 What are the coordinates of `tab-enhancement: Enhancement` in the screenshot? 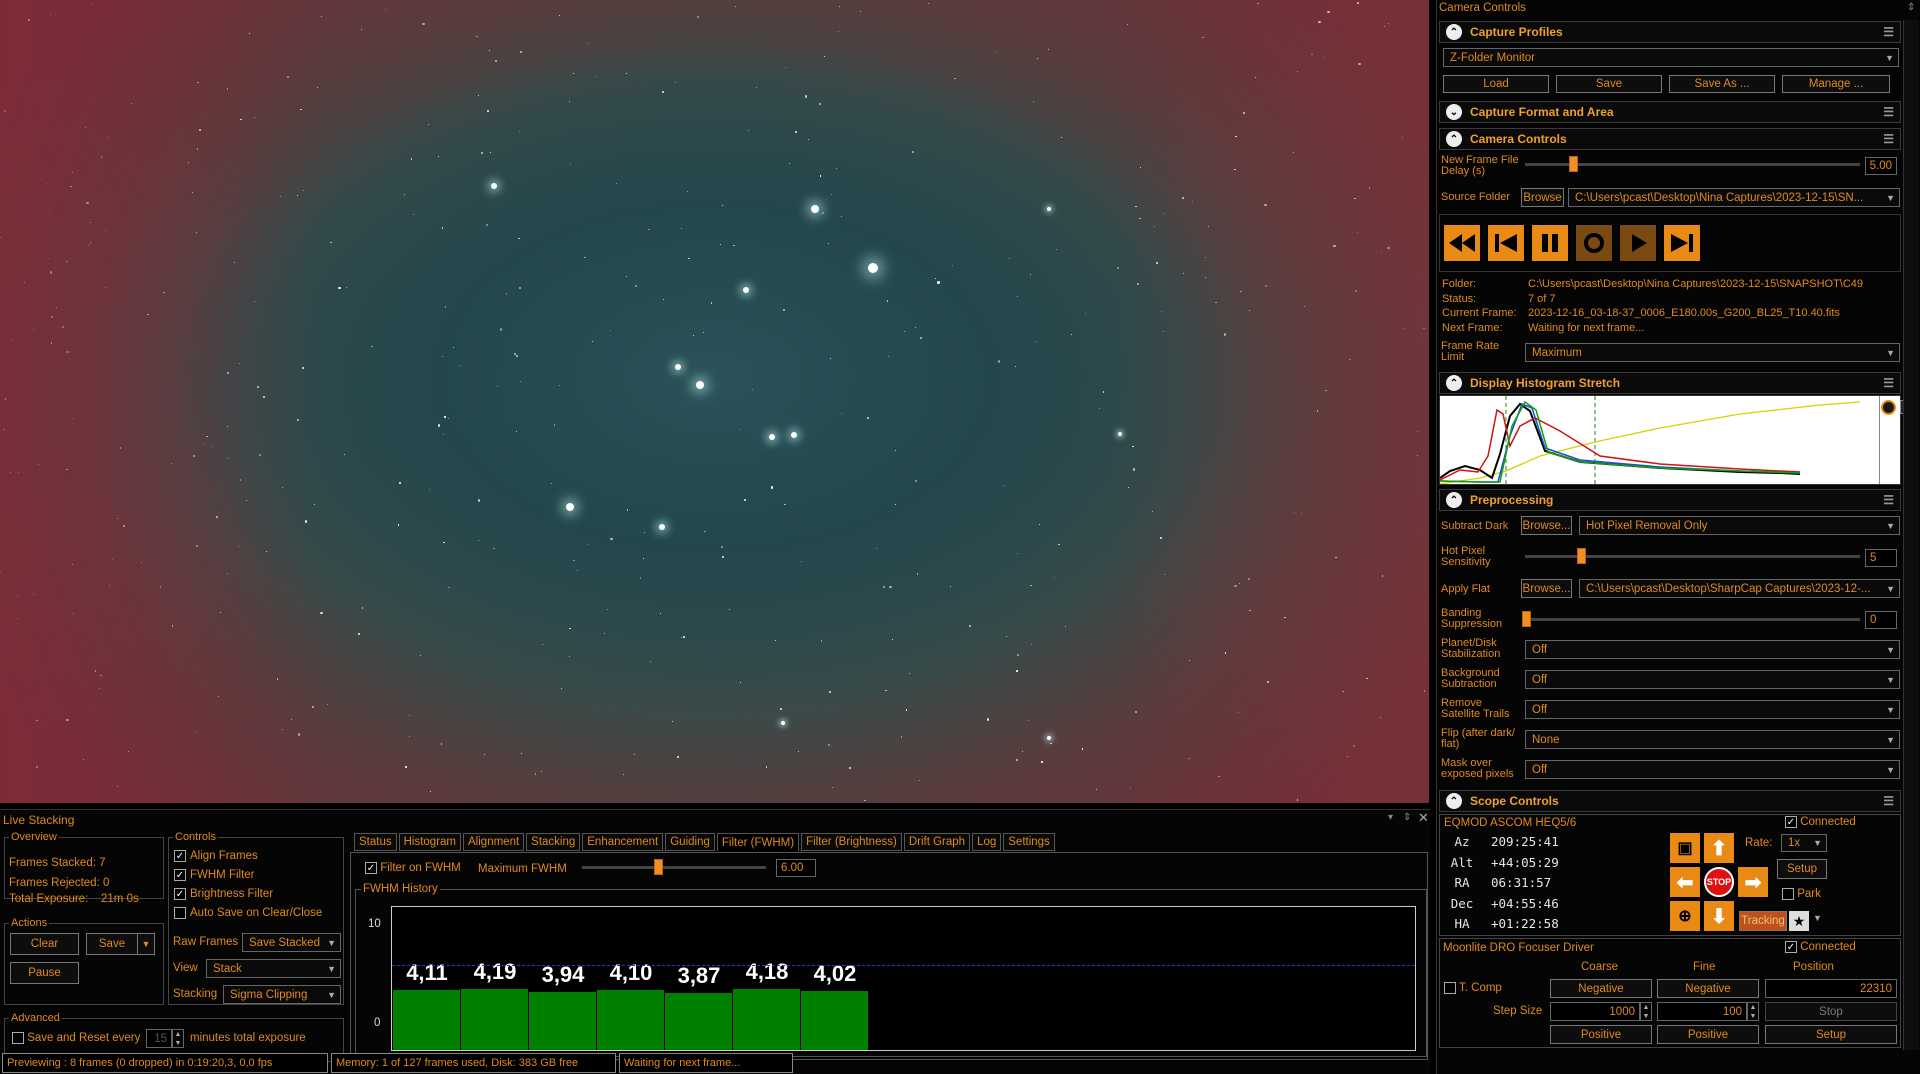 It's located at (623, 842).